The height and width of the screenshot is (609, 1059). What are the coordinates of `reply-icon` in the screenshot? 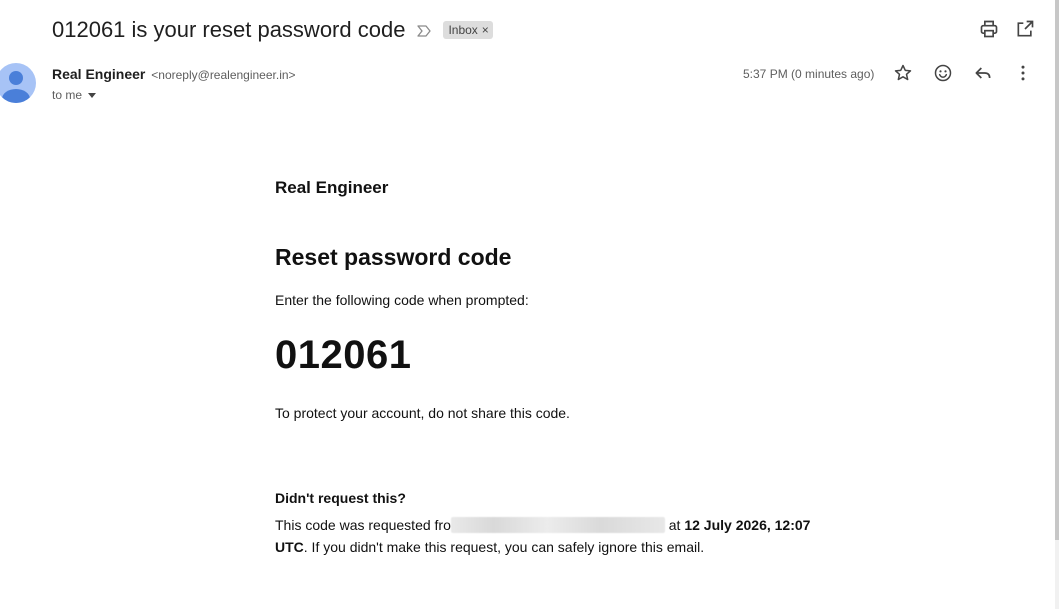 It's located at (983, 73).